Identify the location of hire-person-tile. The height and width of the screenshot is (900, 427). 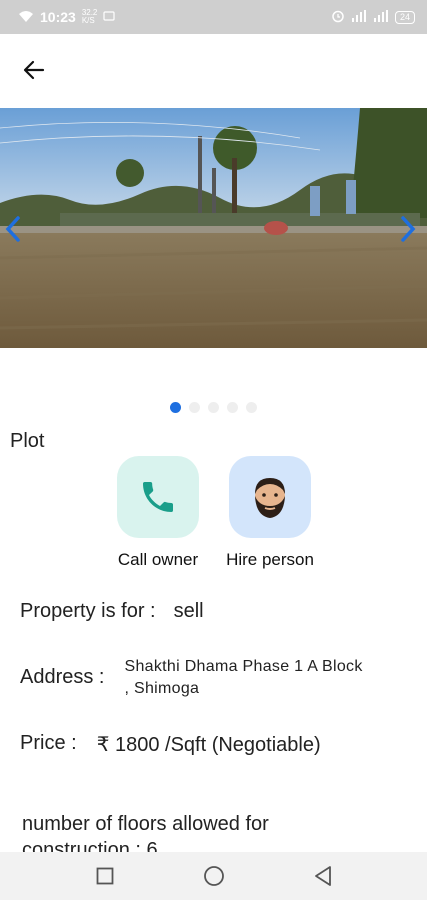
(270, 497).